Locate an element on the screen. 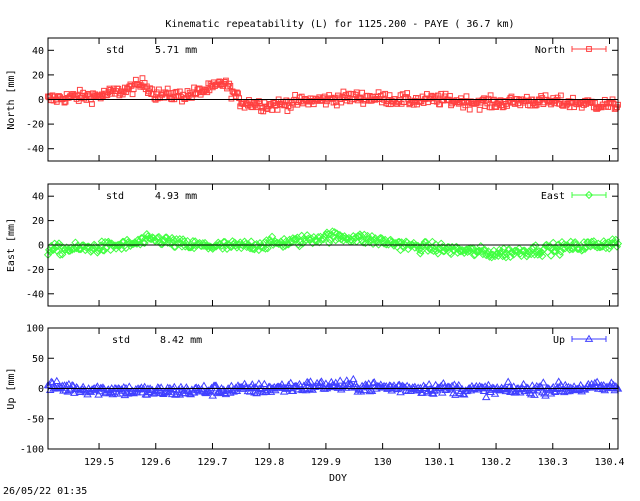 The image size is (640, 501). y-tick-label: 100 is located at coordinates (35, 329).